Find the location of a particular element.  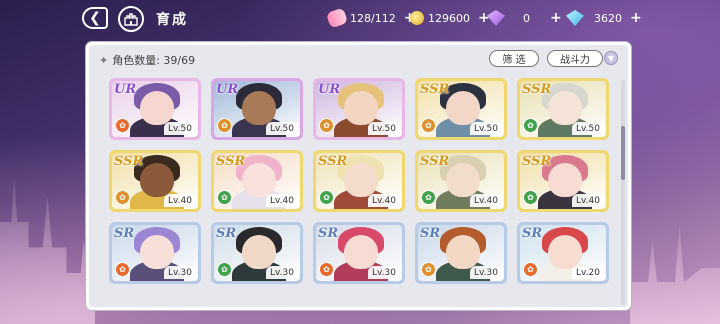

add-purple-gem-button: + is located at coordinates (556, 18).